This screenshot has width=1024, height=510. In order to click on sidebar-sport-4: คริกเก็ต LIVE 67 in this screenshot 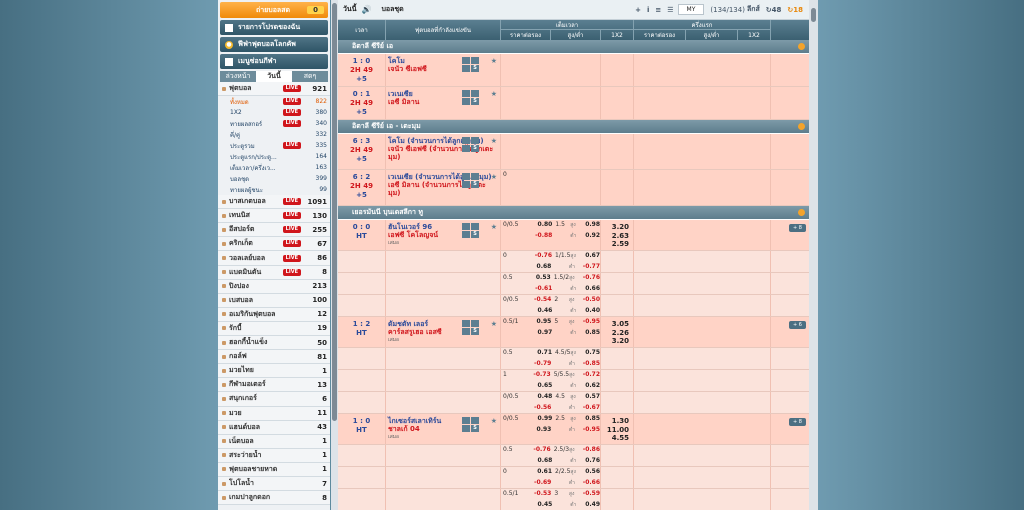, I will do `click(274, 244)`.